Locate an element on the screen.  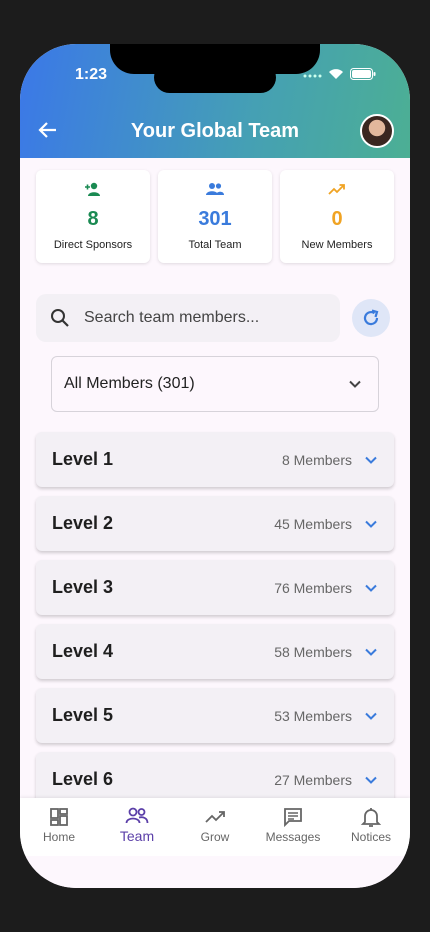
level-name: Level 4 is located at coordinates (83, 651).